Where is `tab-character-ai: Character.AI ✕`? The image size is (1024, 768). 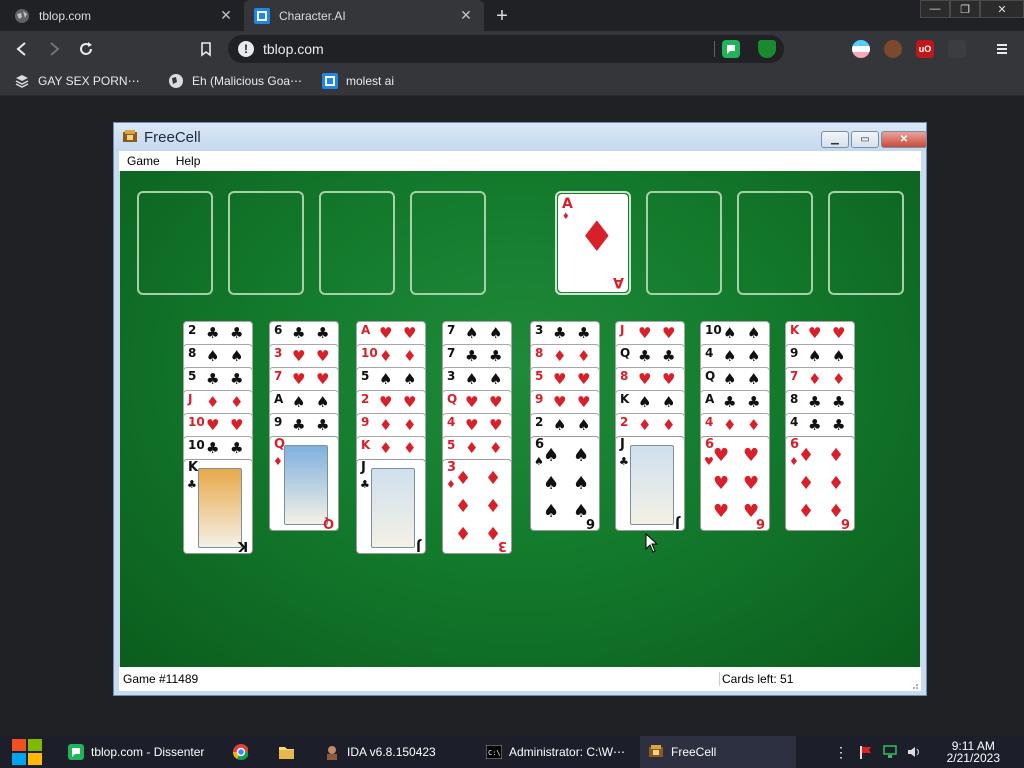 tab-character-ai: Character.AI ✕ is located at coordinates (364, 15).